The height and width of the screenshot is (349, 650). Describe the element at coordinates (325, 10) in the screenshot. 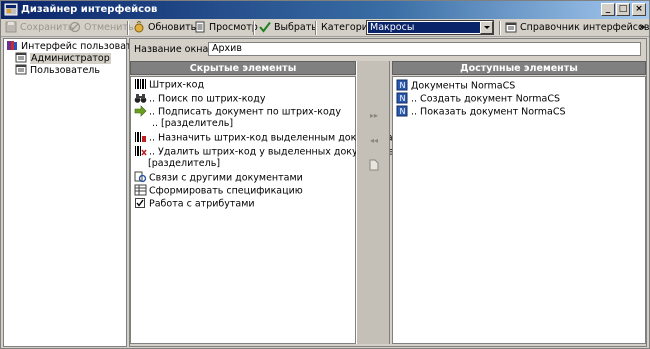

I see `title-bar: Дизайнер интерфейсов _ □ ×` at that location.